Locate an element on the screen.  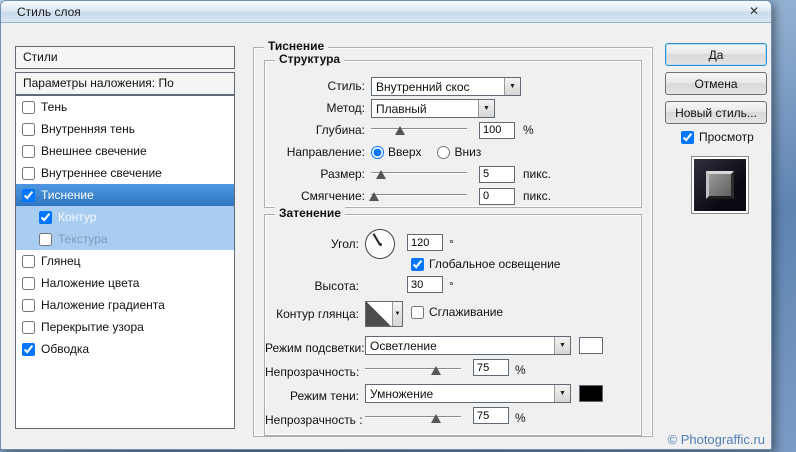
panel-title: Тиснение is located at coordinates (296, 46).